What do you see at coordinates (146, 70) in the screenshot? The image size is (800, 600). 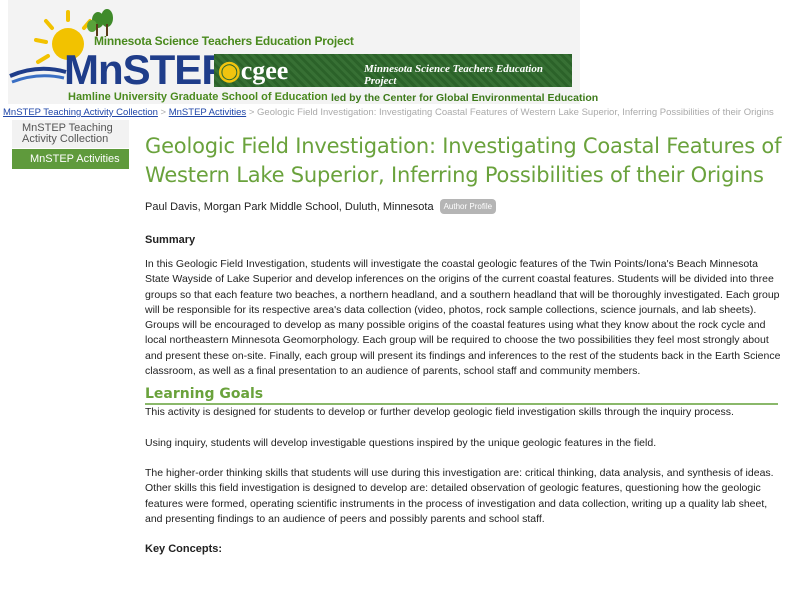 I see `mnstep-logo: MnSTEP` at bounding box center [146, 70].